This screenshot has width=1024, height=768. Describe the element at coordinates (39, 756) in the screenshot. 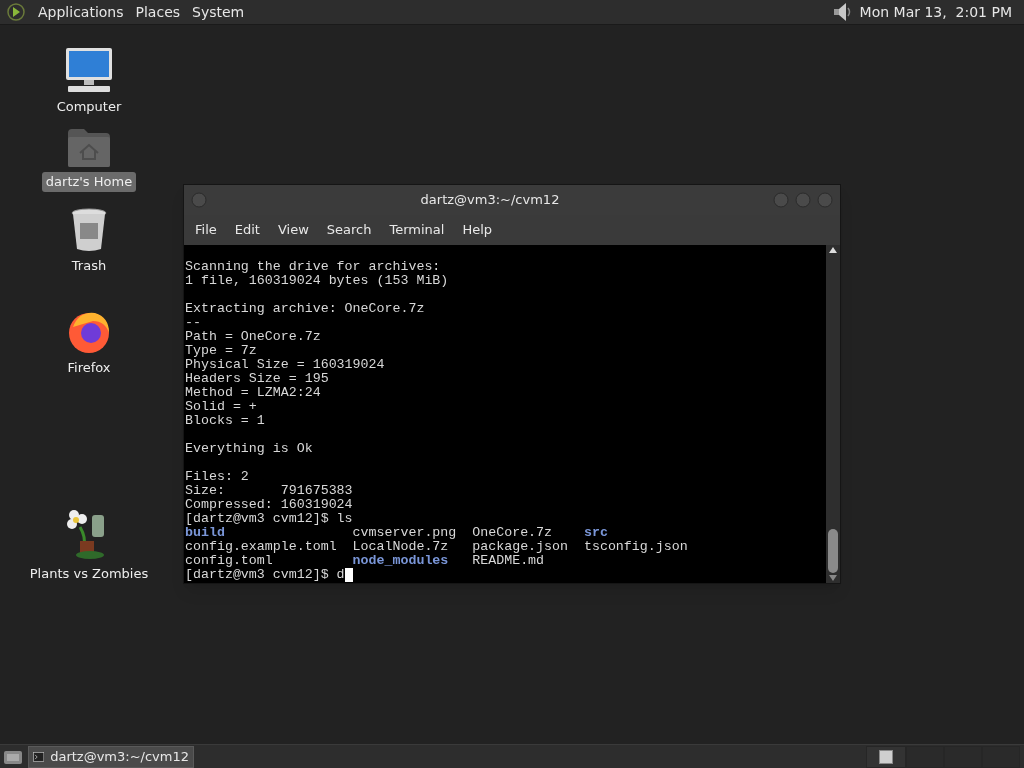

I see `terminal-icon` at that location.